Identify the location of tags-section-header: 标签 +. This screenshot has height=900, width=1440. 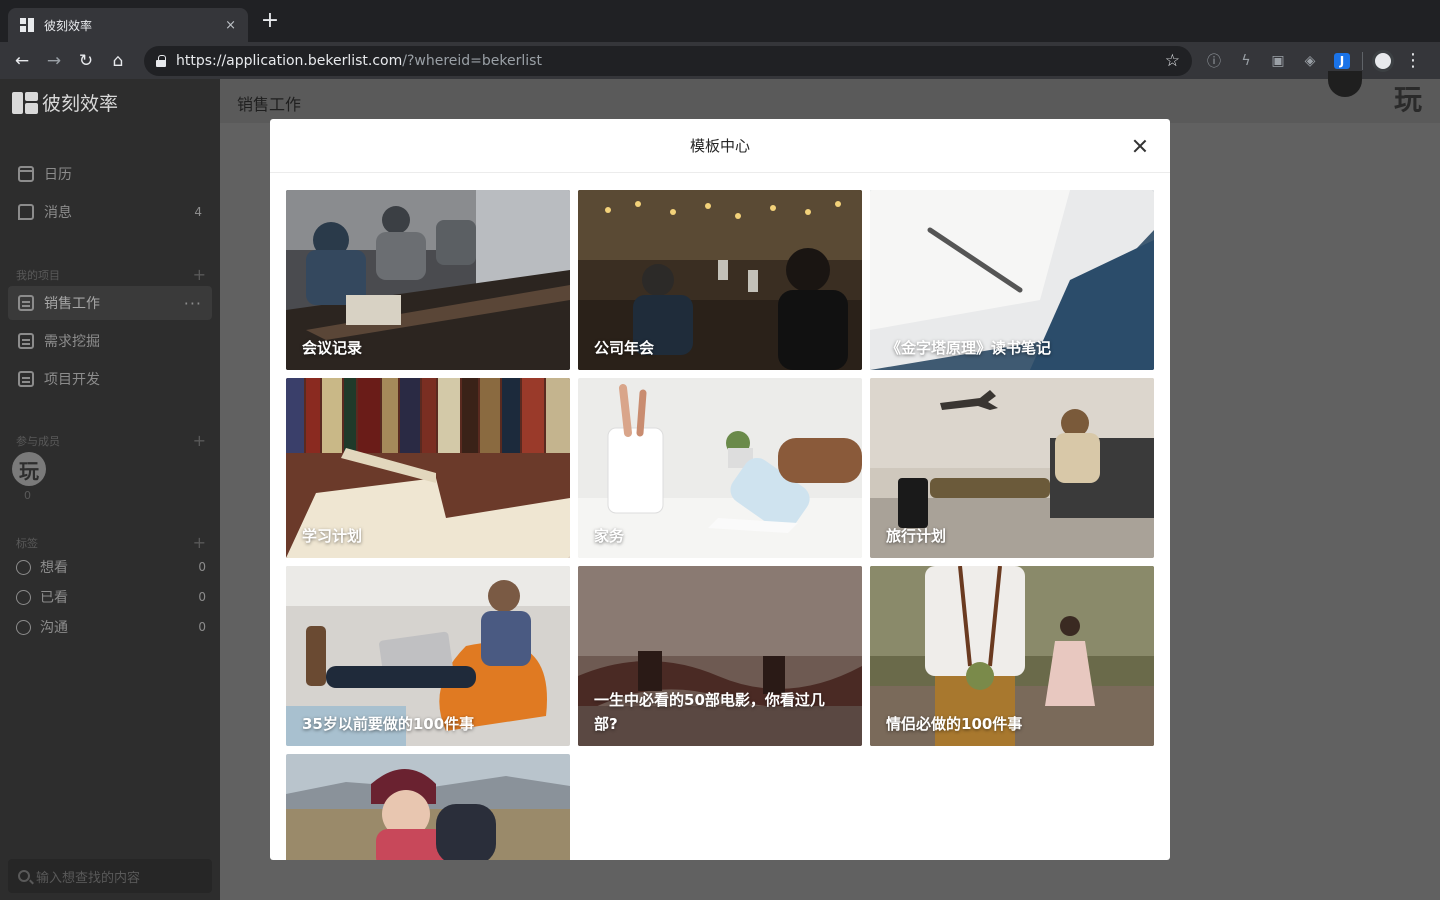
(111, 542).